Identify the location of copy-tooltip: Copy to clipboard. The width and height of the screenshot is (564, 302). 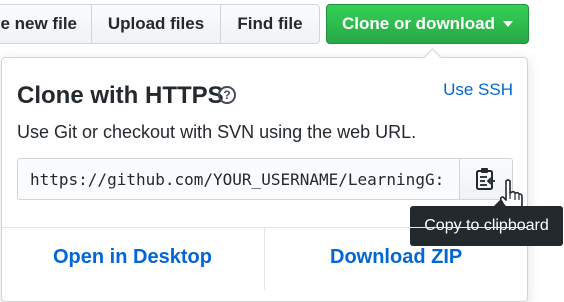
(486, 223).